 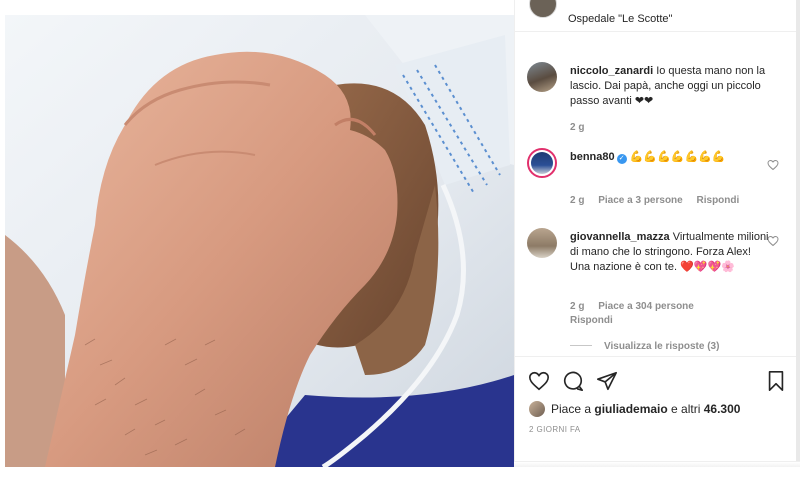 I want to click on comment-meta: 2 g Piace a 3 persone Rispondi, so click(x=660, y=201).